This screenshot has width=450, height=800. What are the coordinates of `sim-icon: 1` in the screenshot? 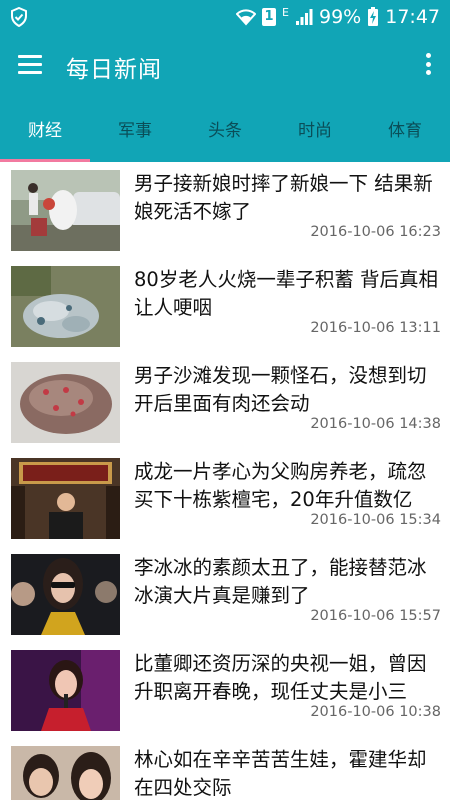 It's located at (269, 16).